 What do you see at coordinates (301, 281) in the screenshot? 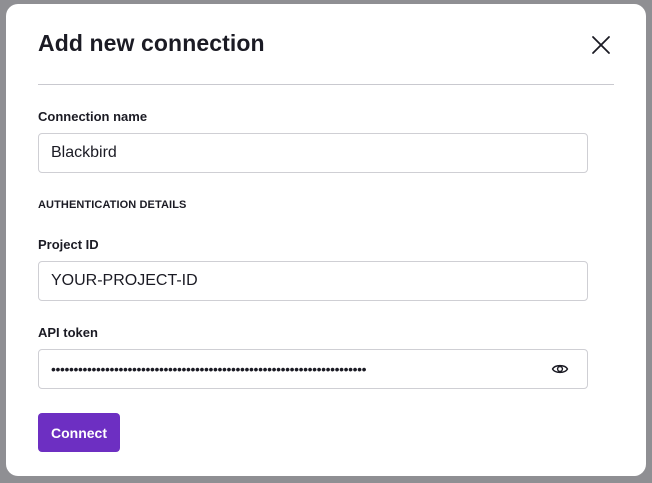
I see `project-id-input` at bounding box center [301, 281].